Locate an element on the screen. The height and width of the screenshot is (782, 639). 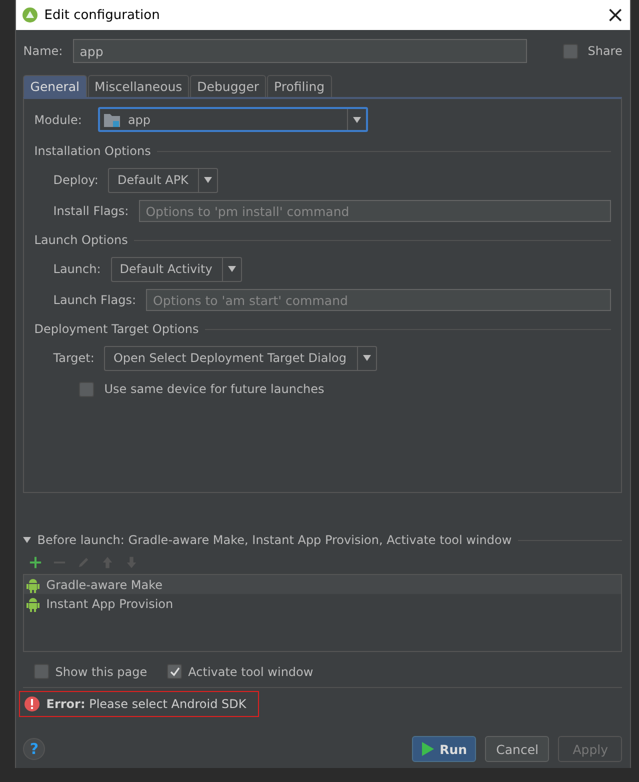
play-icon is located at coordinates (428, 749).